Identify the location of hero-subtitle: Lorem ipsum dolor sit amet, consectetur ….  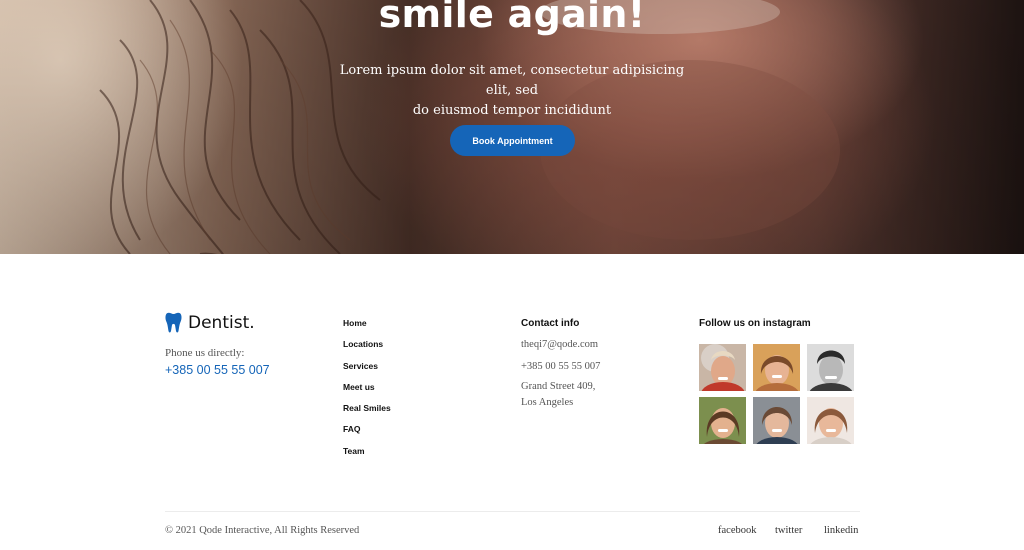
(512, 91).